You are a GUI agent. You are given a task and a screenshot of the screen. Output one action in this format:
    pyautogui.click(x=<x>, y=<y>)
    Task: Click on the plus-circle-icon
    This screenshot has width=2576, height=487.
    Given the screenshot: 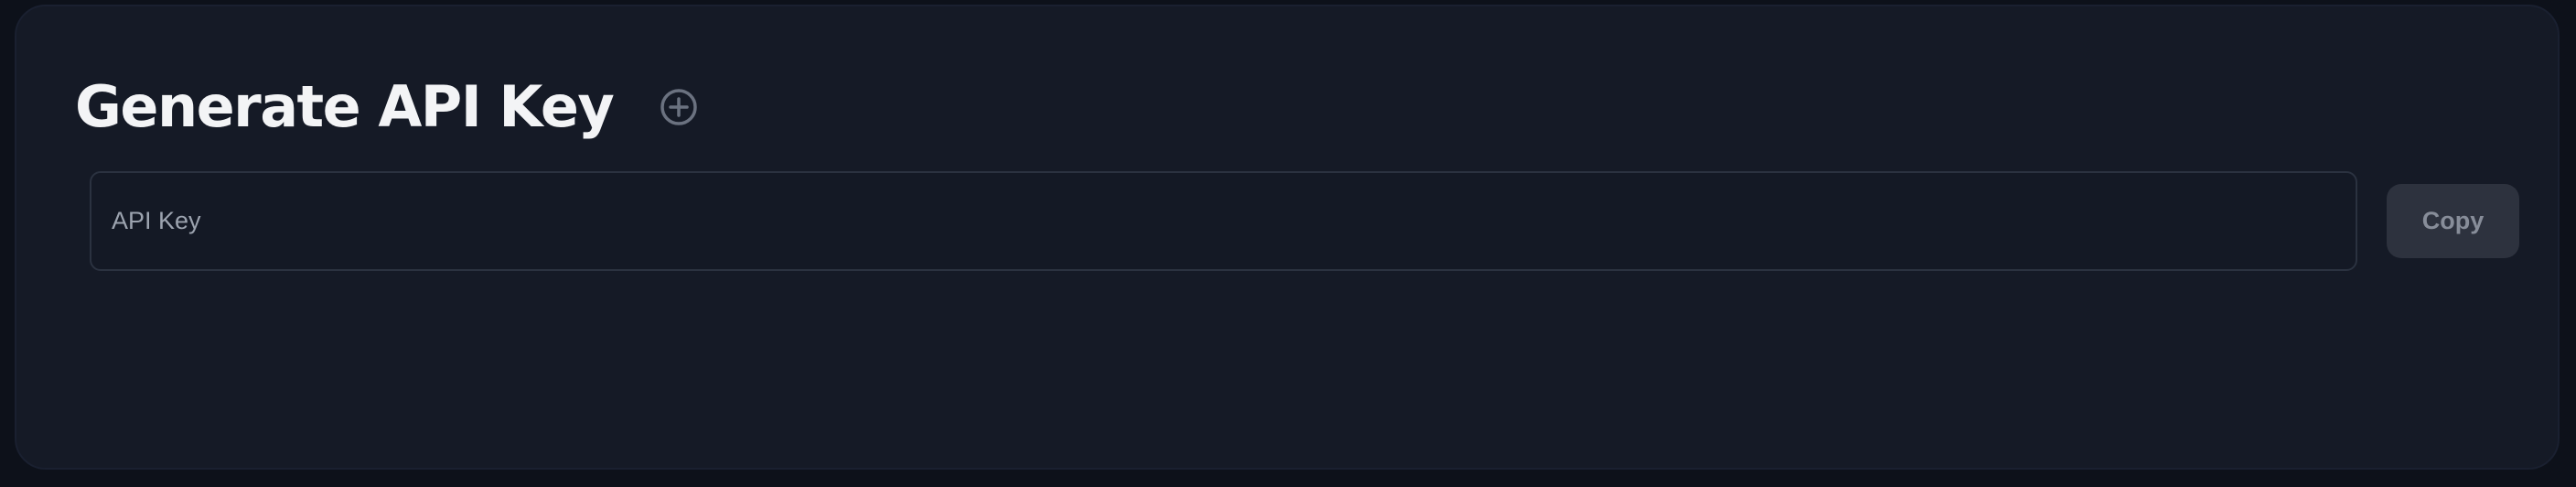 What is the action you would take?
    pyautogui.click(x=679, y=107)
    